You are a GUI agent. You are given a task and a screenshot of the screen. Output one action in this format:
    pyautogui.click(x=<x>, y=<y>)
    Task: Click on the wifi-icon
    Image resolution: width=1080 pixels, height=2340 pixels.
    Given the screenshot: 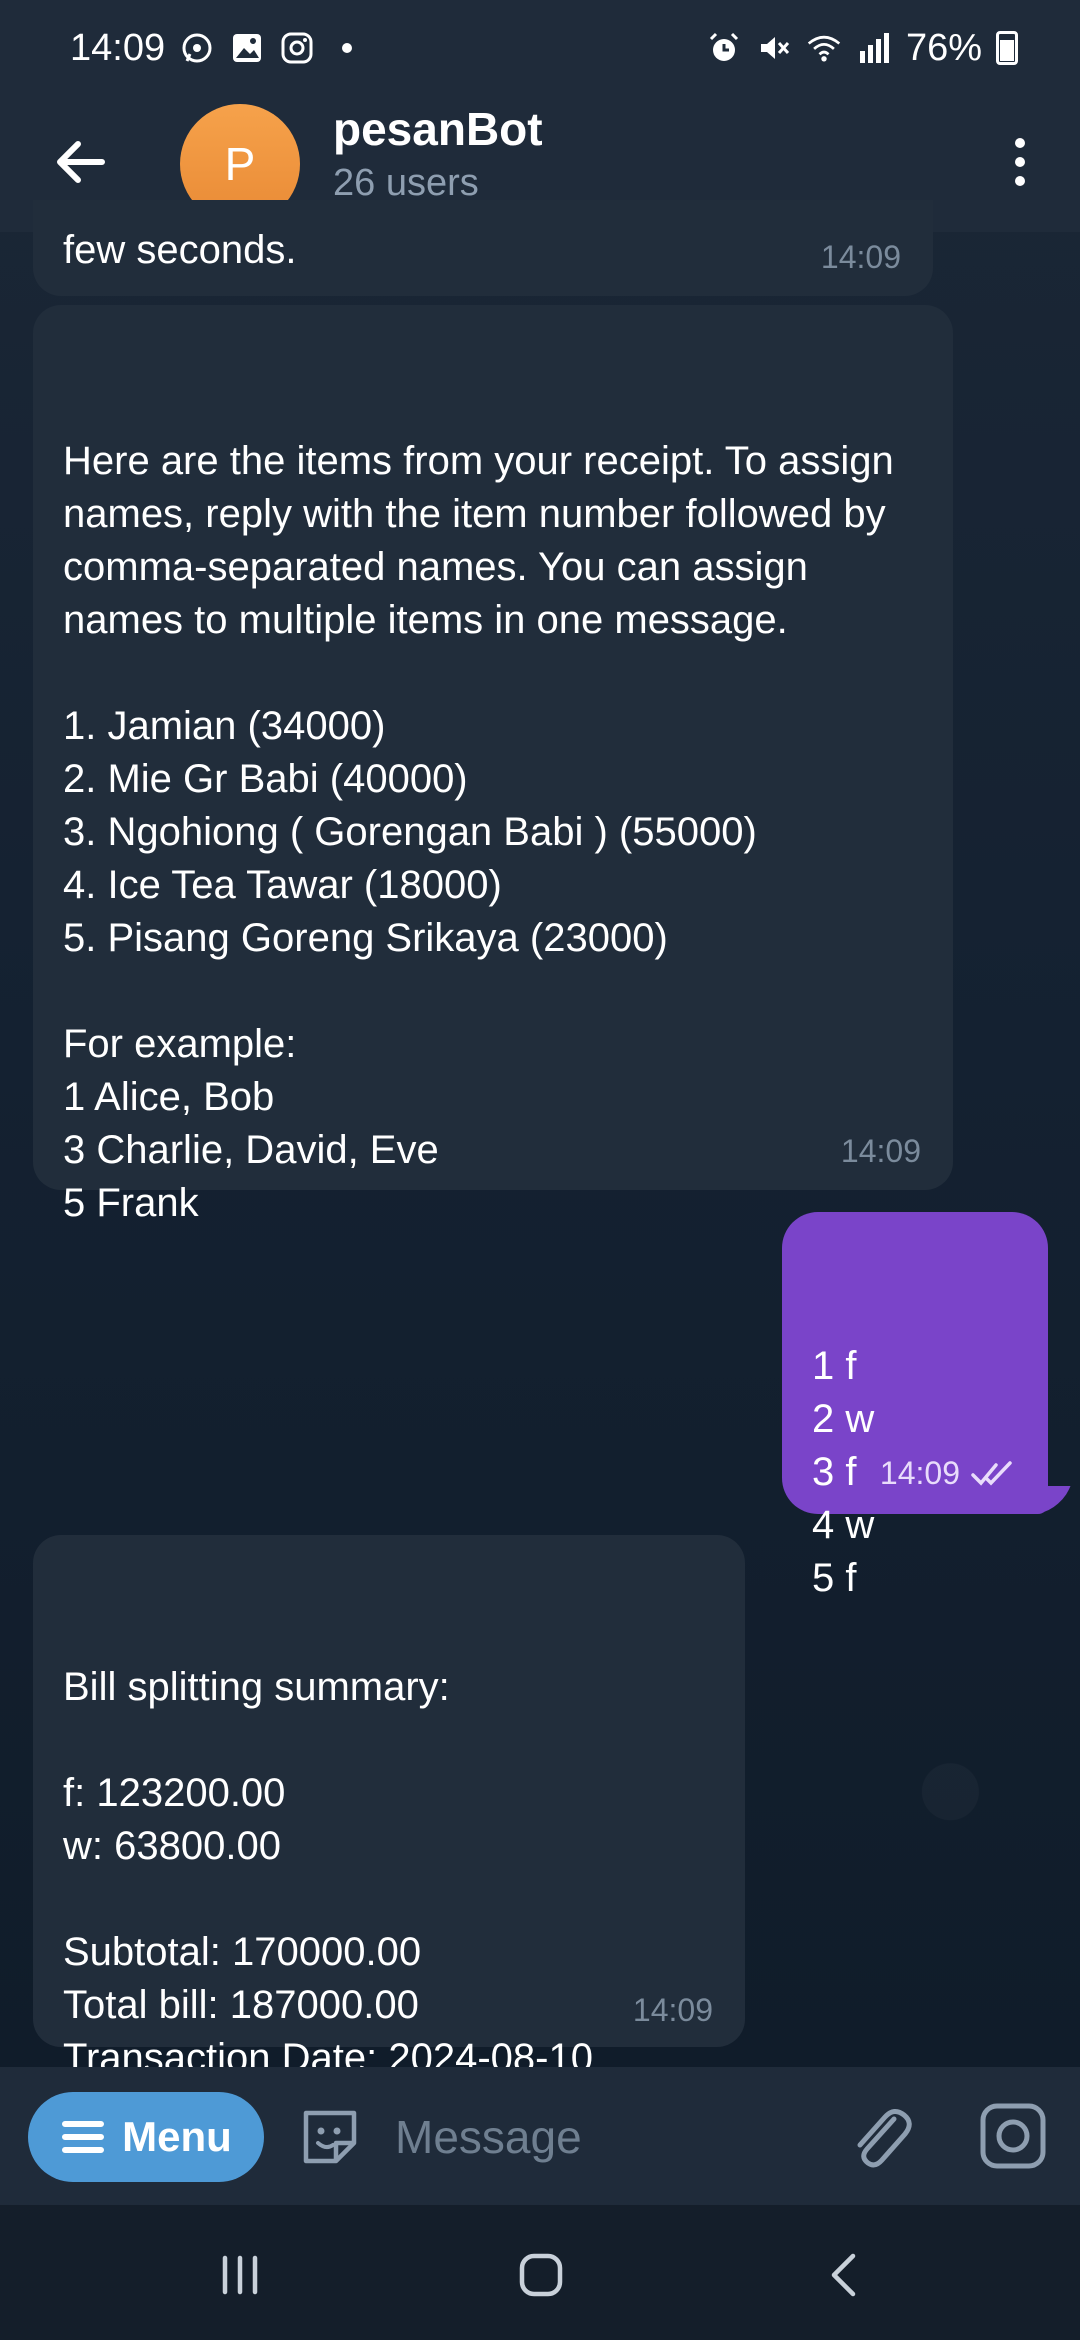 What is the action you would take?
    pyautogui.click(x=824, y=48)
    